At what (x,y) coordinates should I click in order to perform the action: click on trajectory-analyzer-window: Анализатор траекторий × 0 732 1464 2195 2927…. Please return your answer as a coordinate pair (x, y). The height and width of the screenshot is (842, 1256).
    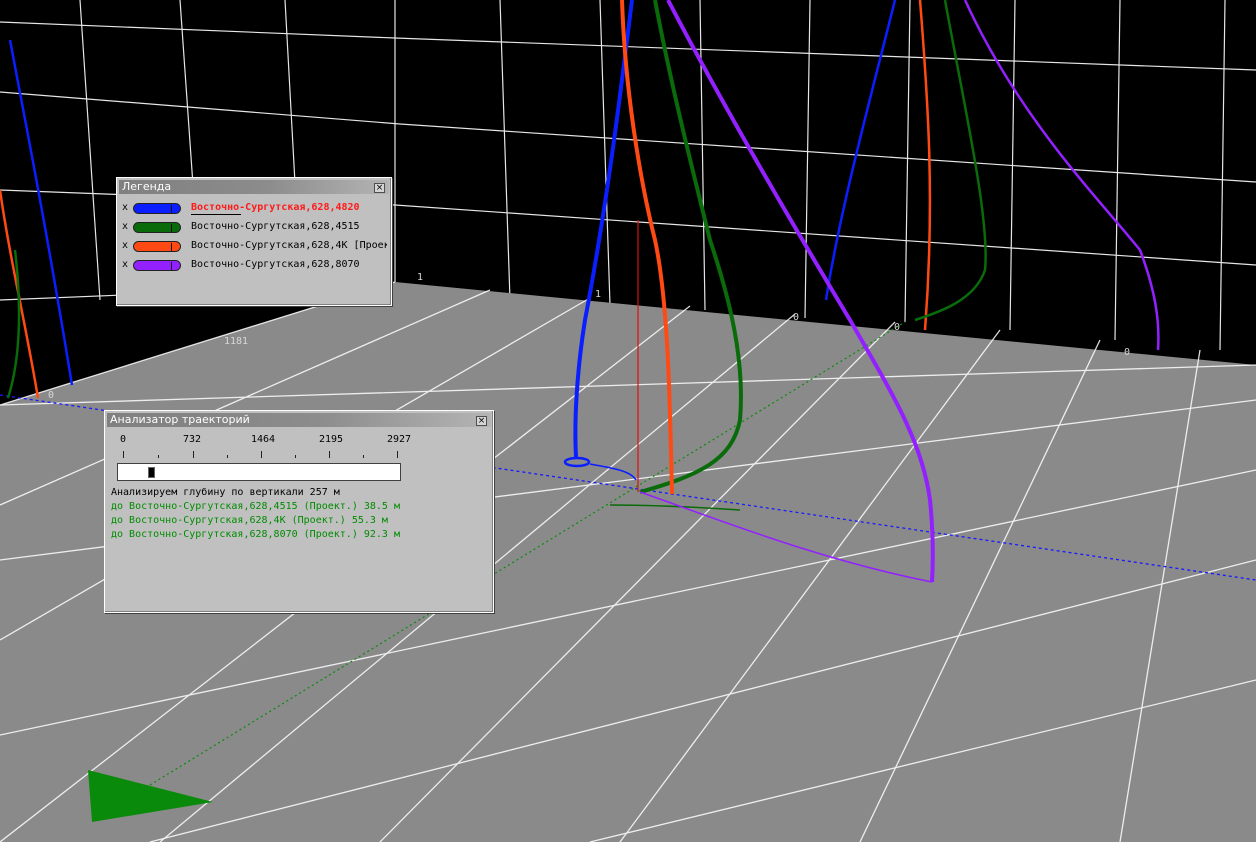
    Looking at the image, I should click on (299, 511).